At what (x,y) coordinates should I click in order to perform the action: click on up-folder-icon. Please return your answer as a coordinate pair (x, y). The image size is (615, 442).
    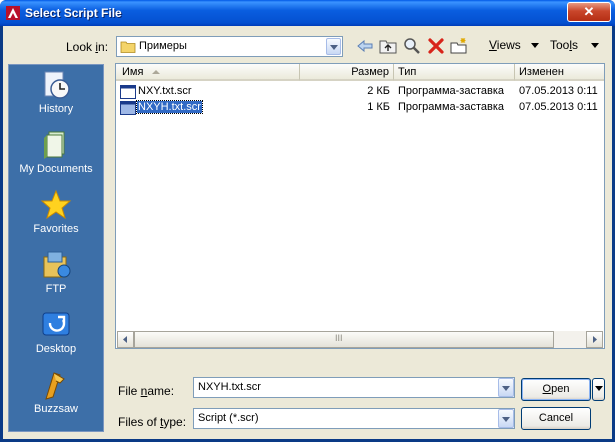
    Looking at the image, I should click on (388, 46).